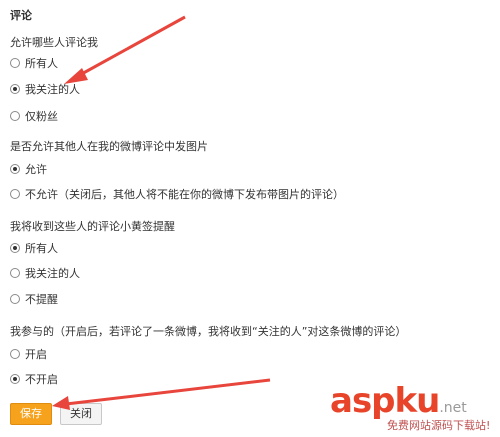 The image size is (500, 437). Describe the element at coordinates (439, 425) in the screenshot. I see `watermark-subtitle: 免费网站源码下载站!` at that location.